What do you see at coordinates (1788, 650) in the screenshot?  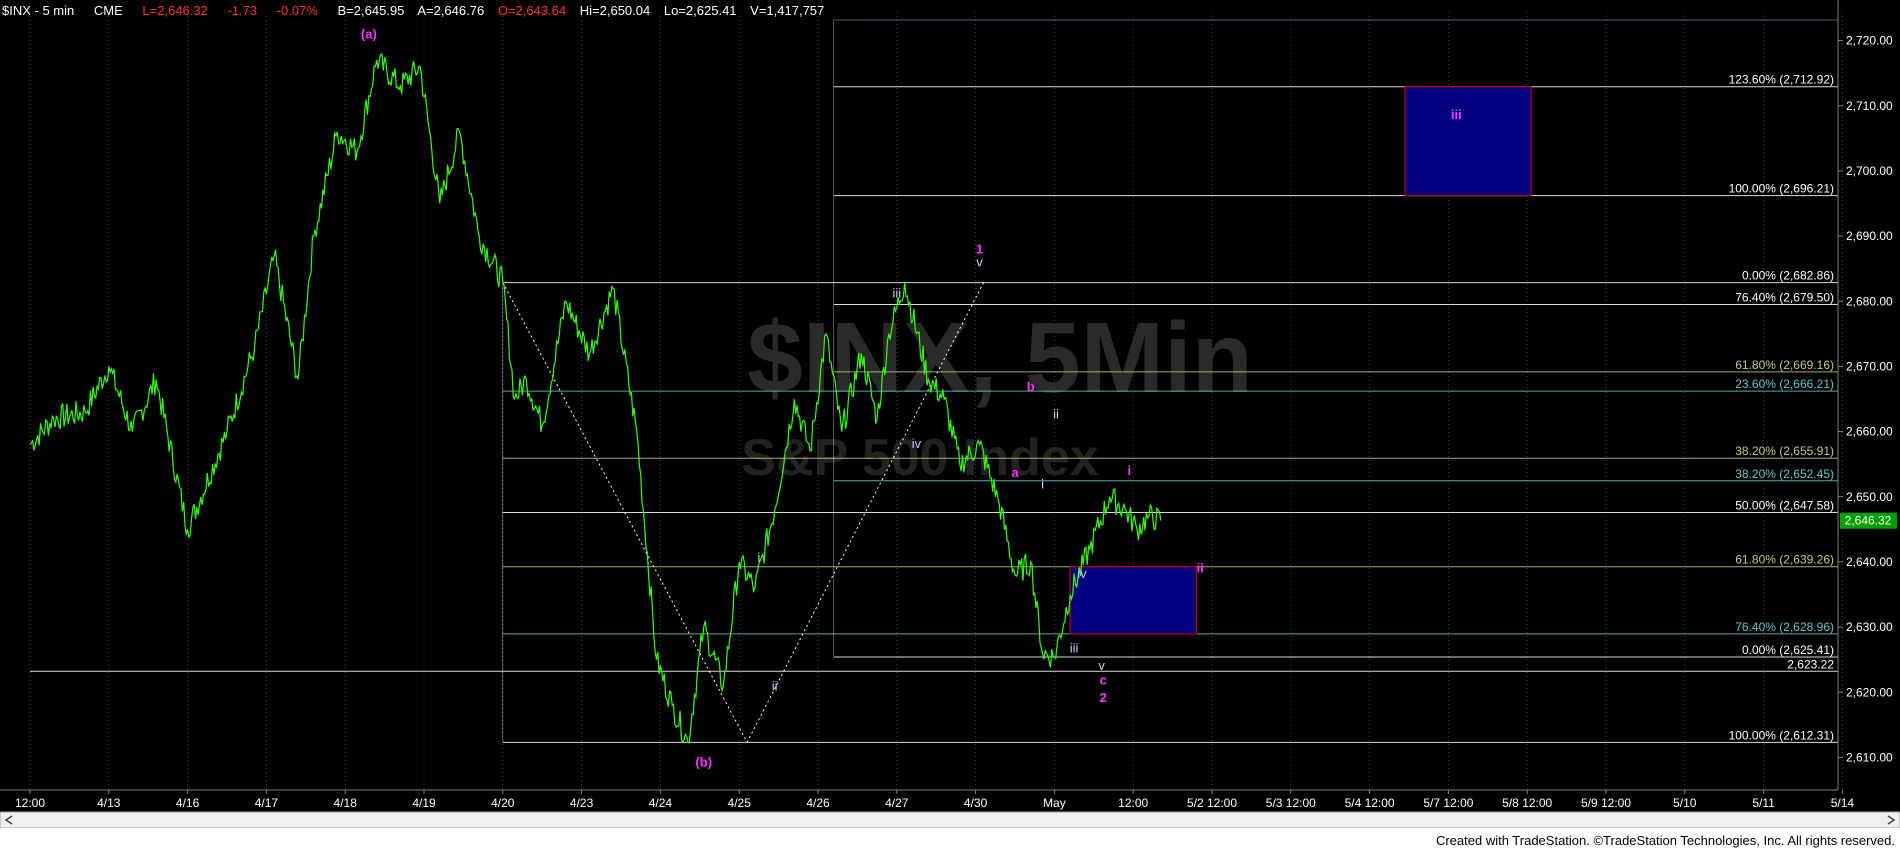 I see `fib-level-label: 0.00% (2,625.41)` at bounding box center [1788, 650].